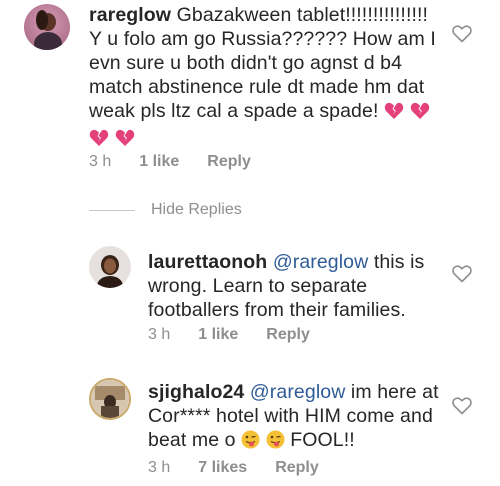 The height and width of the screenshot is (486, 500). What do you see at coordinates (159, 162) in the screenshot?
I see `comment-likes: 1 like` at bounding box center [159, 162].